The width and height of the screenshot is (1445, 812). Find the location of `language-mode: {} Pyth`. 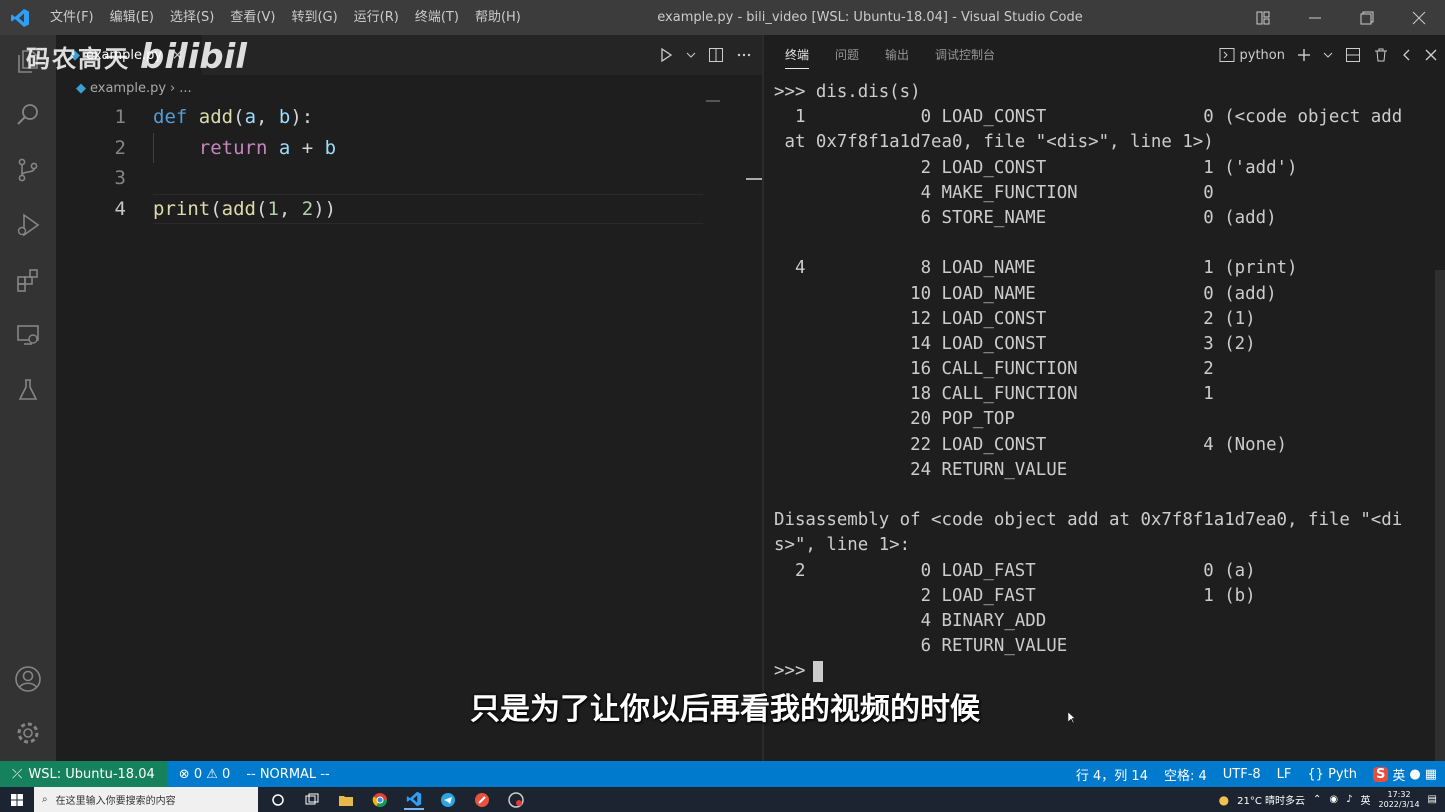

language-mode: {} Pyth is located at coordinates (1332, 774).